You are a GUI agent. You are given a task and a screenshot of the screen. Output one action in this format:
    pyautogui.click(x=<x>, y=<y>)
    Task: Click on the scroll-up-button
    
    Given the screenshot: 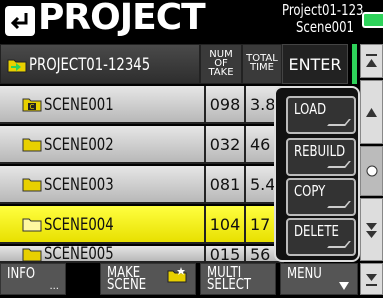 What is the action you would take?
    pyautogui.click(x=371, y=112)
    